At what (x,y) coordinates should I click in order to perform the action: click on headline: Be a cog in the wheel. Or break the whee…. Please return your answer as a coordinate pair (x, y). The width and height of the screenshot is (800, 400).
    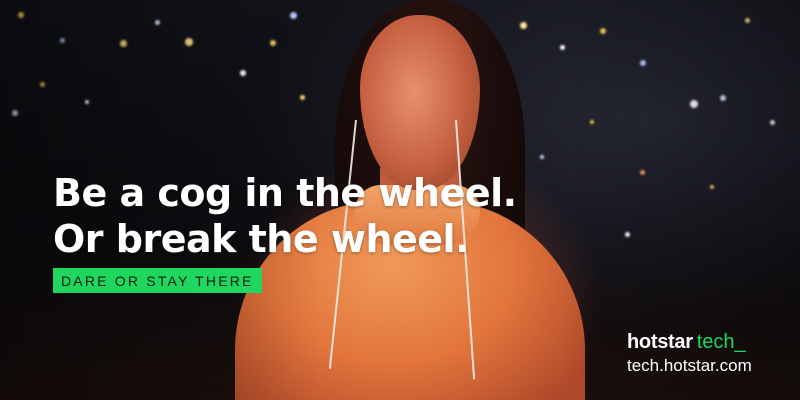
    Looking at the image, I should click on (285, 216).